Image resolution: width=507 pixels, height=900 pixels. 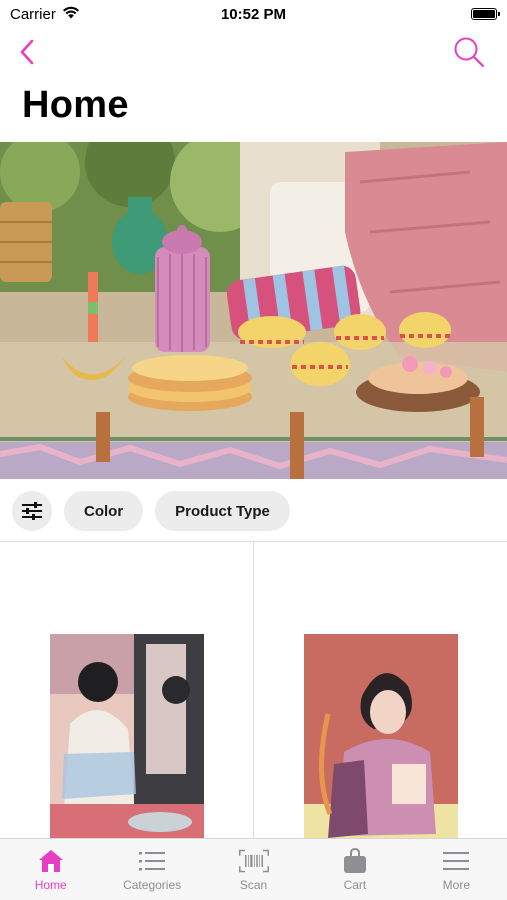 I want to click on tab-scan: Scan, so click(x=253, y=869).